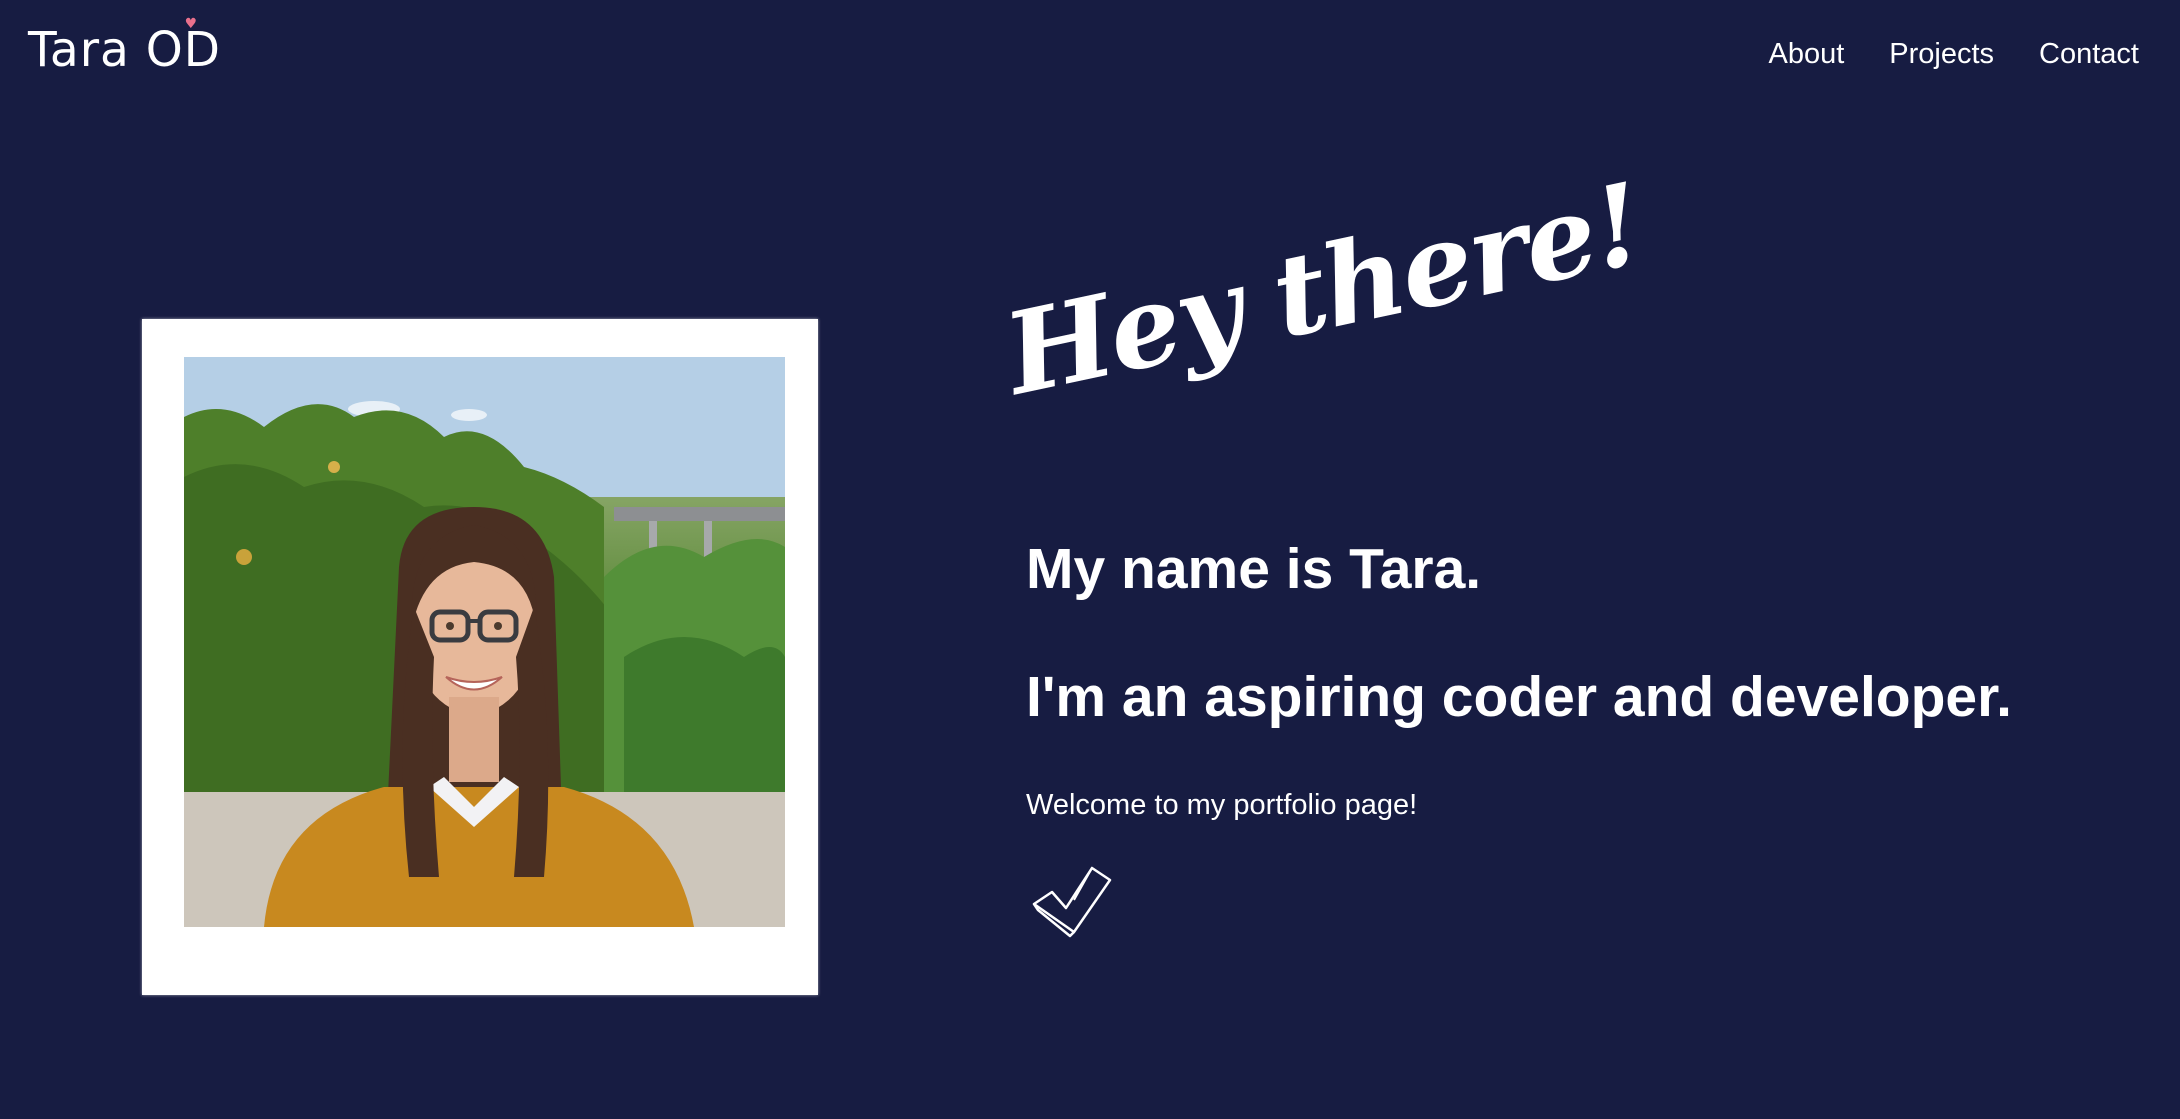  What do you see at coordinates (1072, 902) in the screenshot?
I see `checkmark-icon` at bounding box center [1072, 902].